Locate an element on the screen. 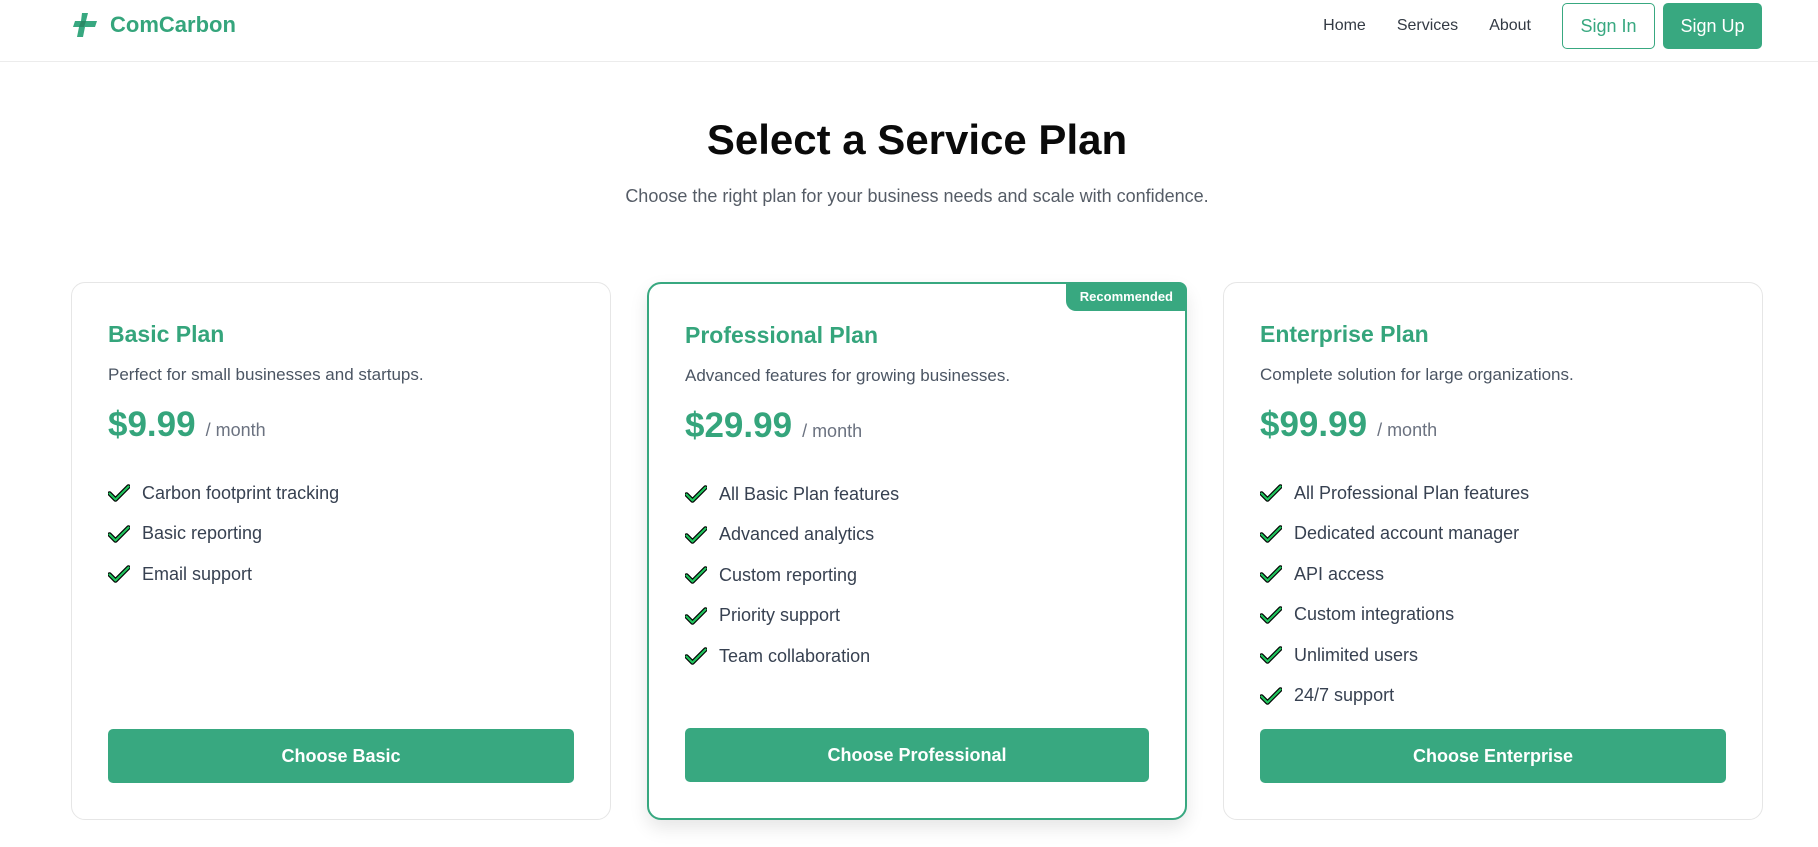  price-row: $9.99 / month is located at coordinates (187, 425).